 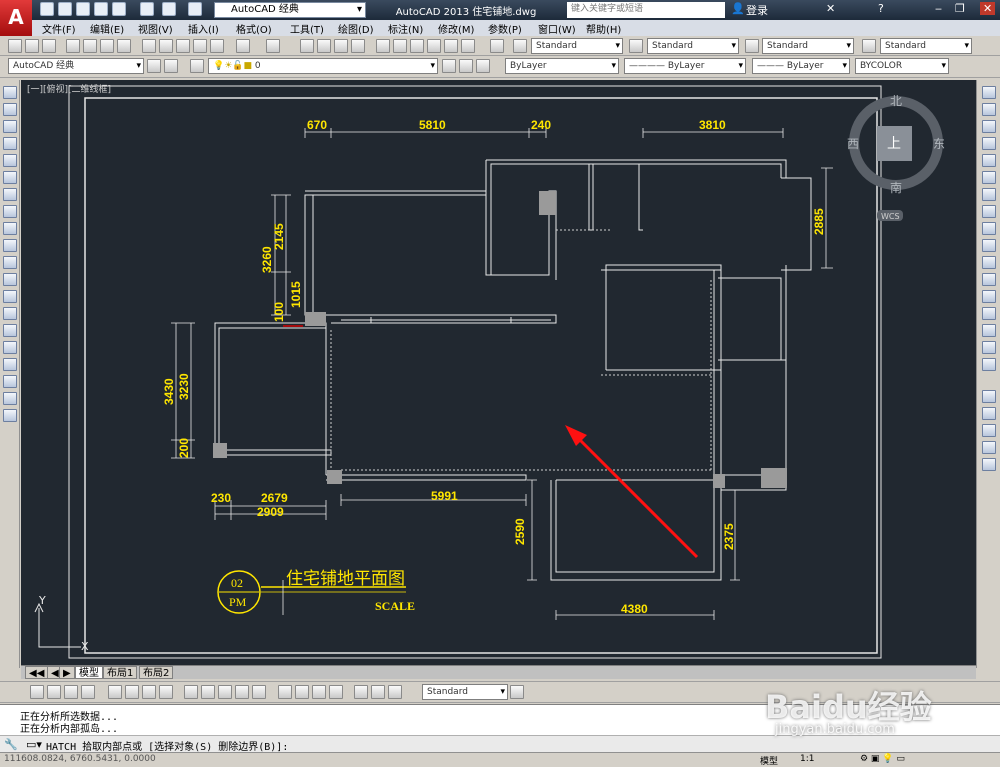 I want to click on color-select: ByLayer, so click(x=562, y=66).